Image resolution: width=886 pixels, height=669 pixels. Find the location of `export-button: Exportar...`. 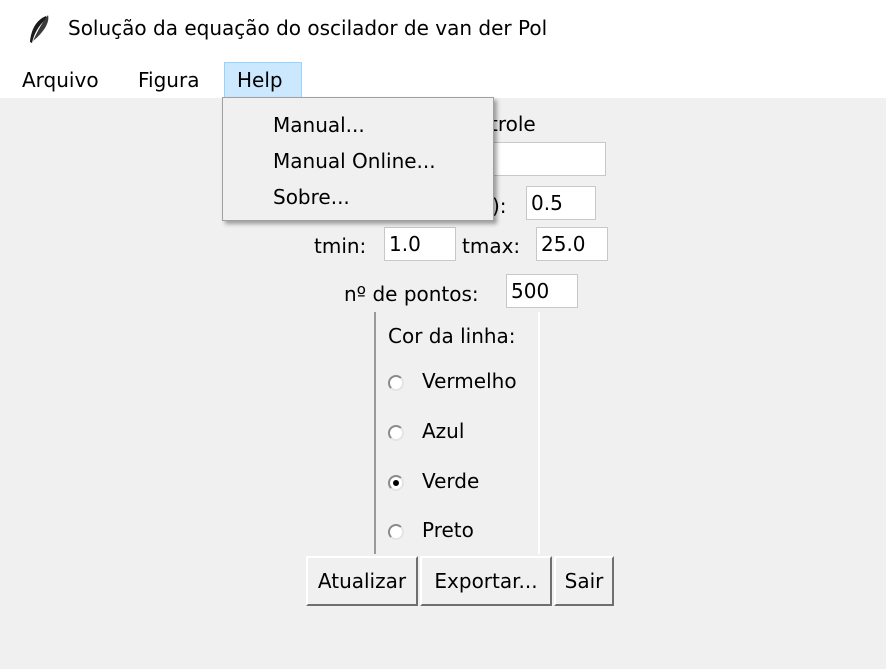

export-button: Exportar... is located at coordinates (486, 581).